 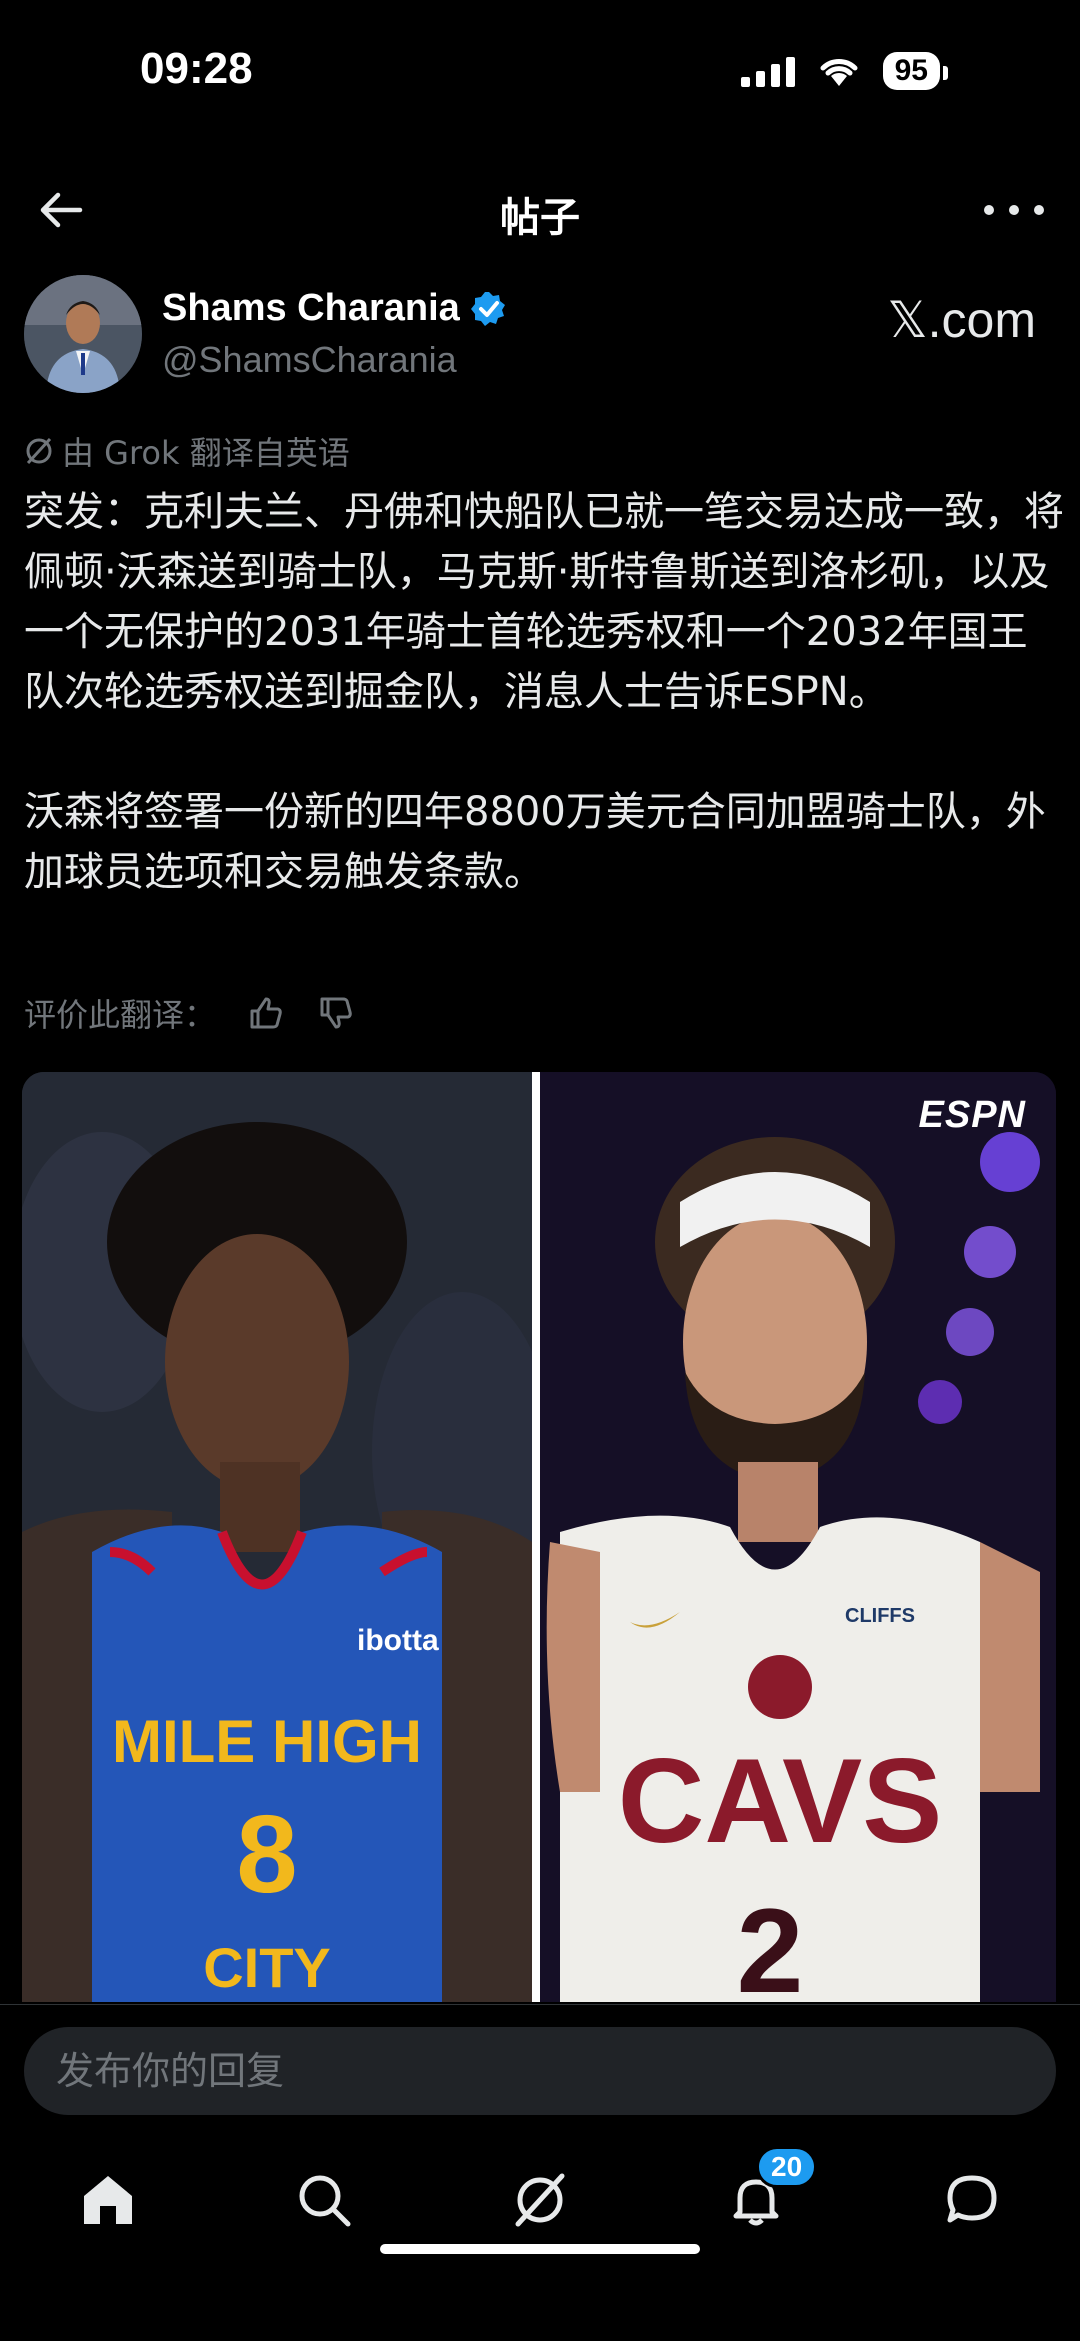 I want to click on nav-search, so click(x=324, y=2200).